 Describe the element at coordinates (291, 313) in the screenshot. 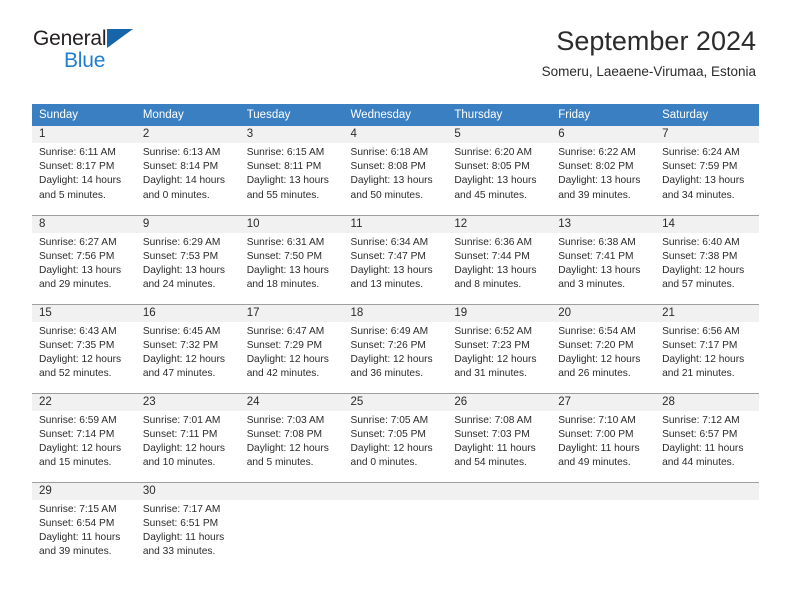

I see `day-number: 17` at that location.